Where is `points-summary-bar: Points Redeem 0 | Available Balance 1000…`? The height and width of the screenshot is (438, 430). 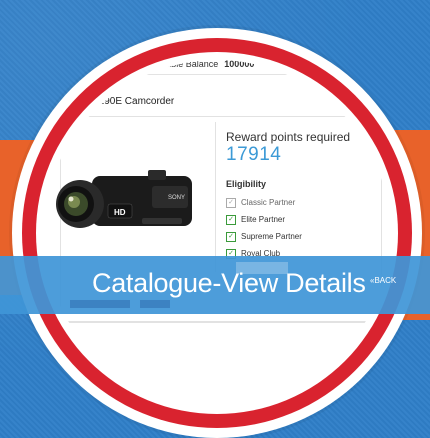 points-summary-bar: Points Redeem 0 | Available Balance 1000… is located at coordinates (190, 67).